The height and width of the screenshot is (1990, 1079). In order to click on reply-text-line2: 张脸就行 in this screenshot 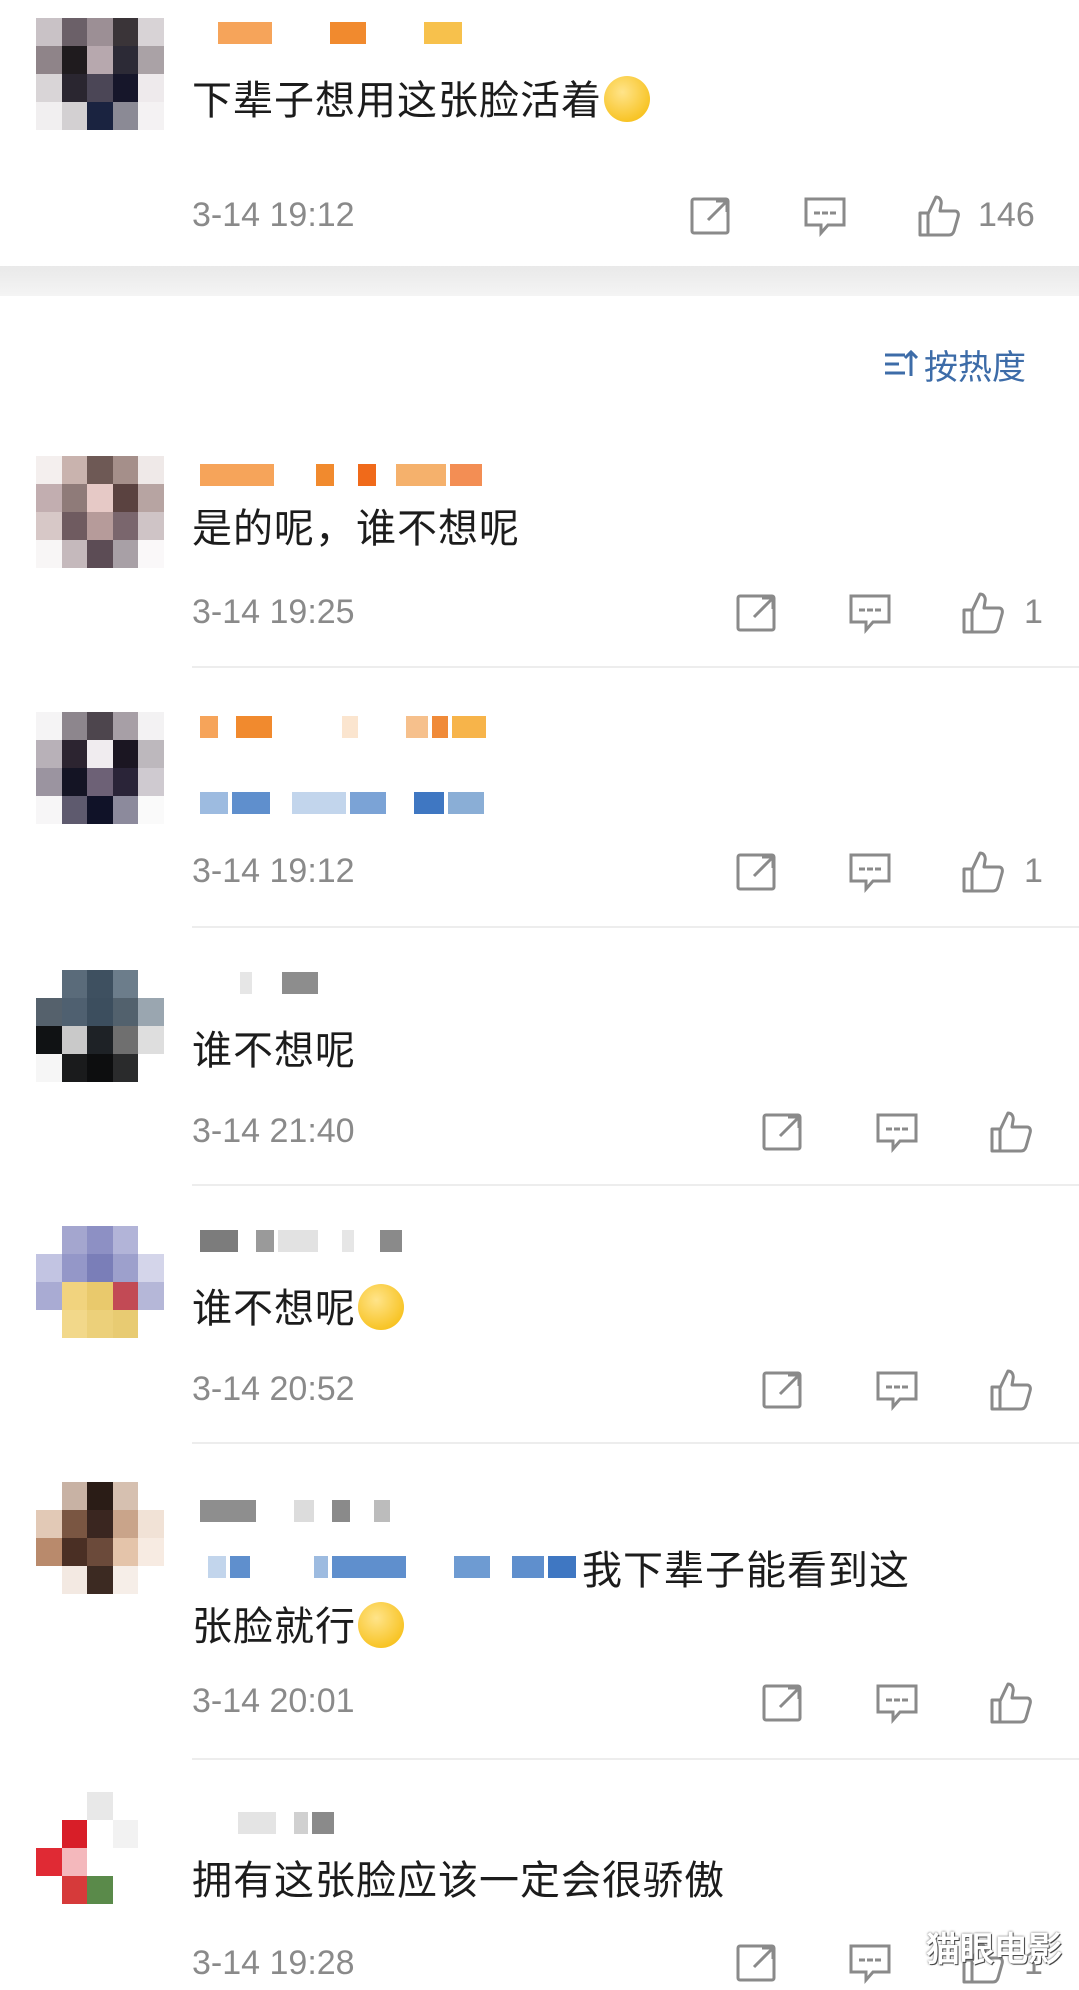, I will do `click(298, 1627)`.